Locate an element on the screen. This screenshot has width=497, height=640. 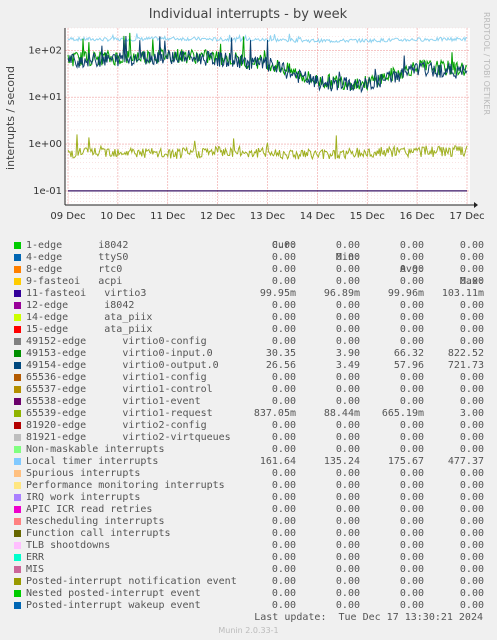
legend-cur: 161.64 is located at coordinates (277, 461).